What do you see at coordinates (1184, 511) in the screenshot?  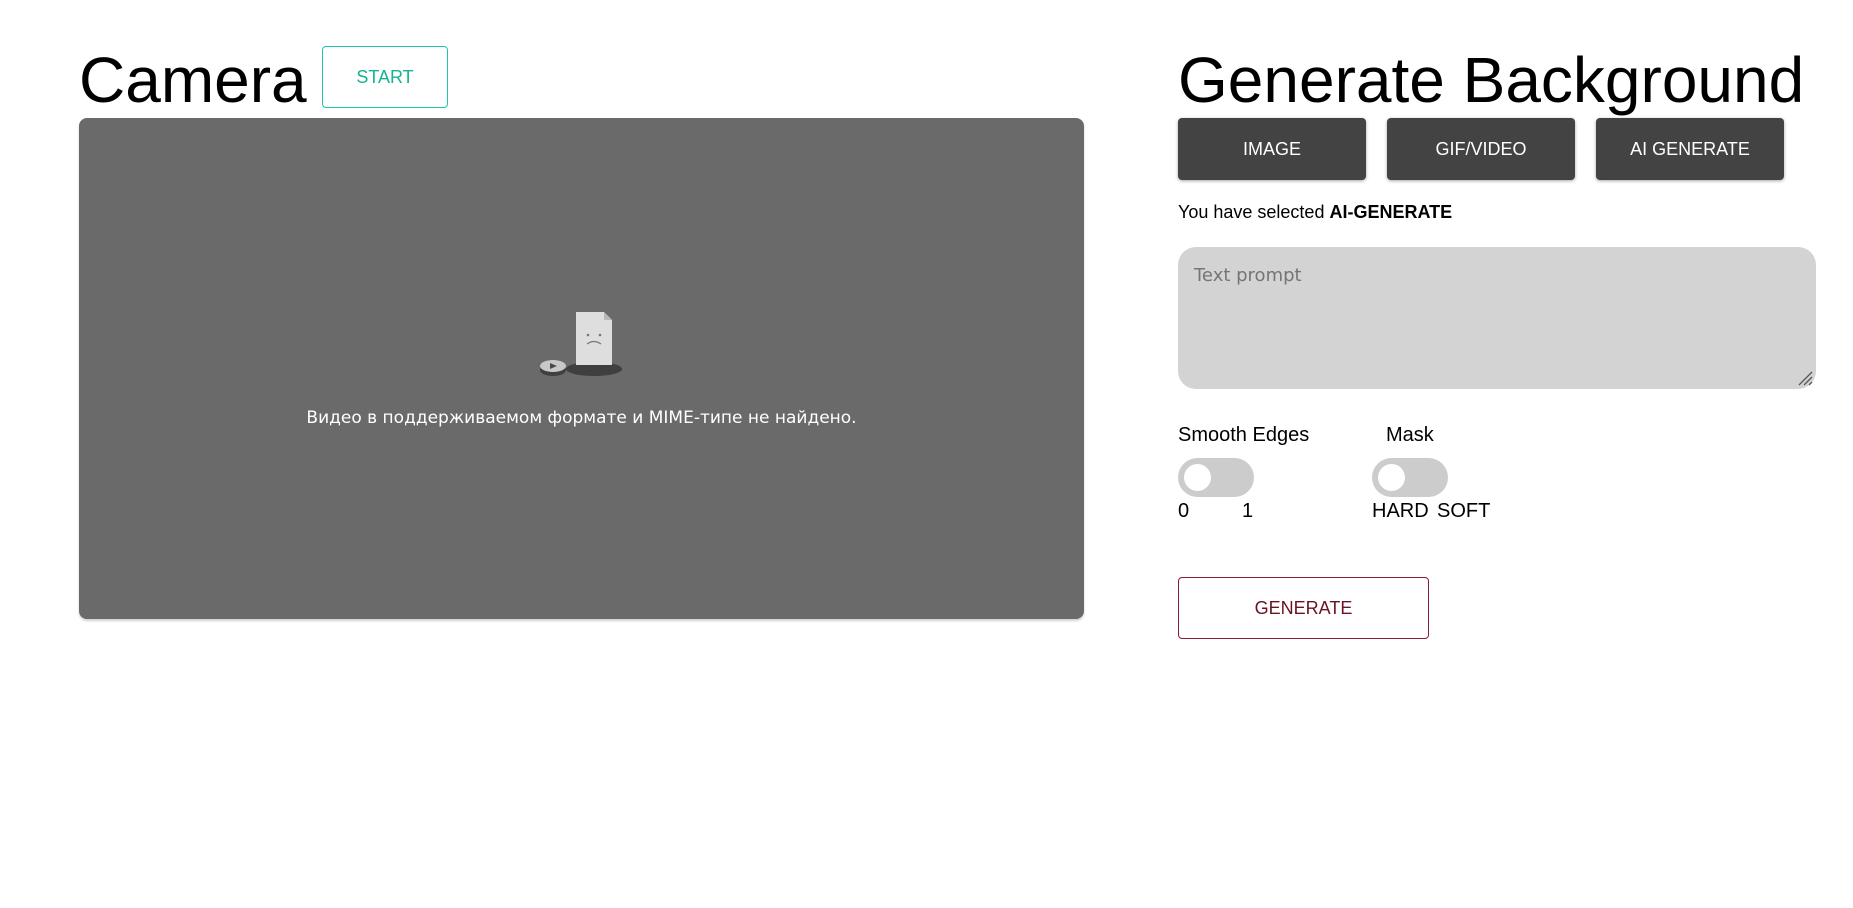 I see `smooth-edges-min-label: 0` at bounding box center [1184, 511].